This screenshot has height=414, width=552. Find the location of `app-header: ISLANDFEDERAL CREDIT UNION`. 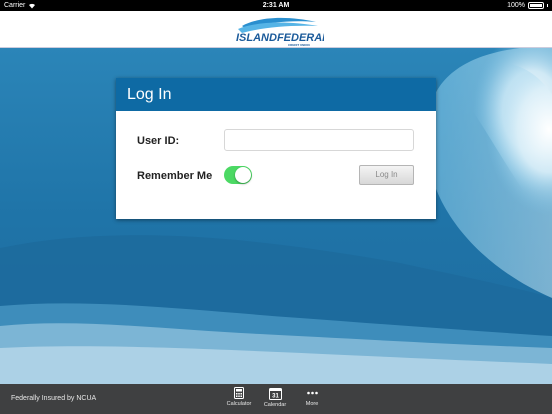

app-header: ISLANDFEDERAL CREDIT UNION is located at coordinates (276, 29).